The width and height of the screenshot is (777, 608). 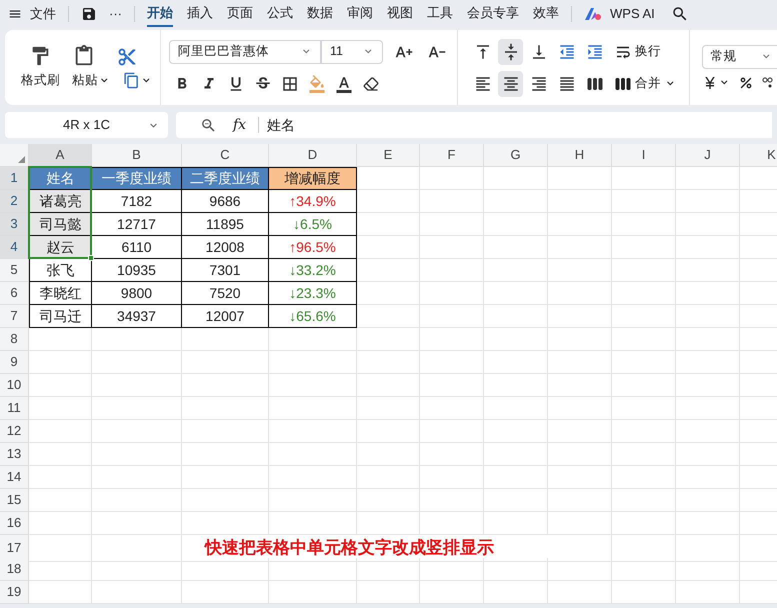 What do you see at coordinates (14, 247) in the screenshot?
I see `row-header: 4` at bounding box center [14, 247].